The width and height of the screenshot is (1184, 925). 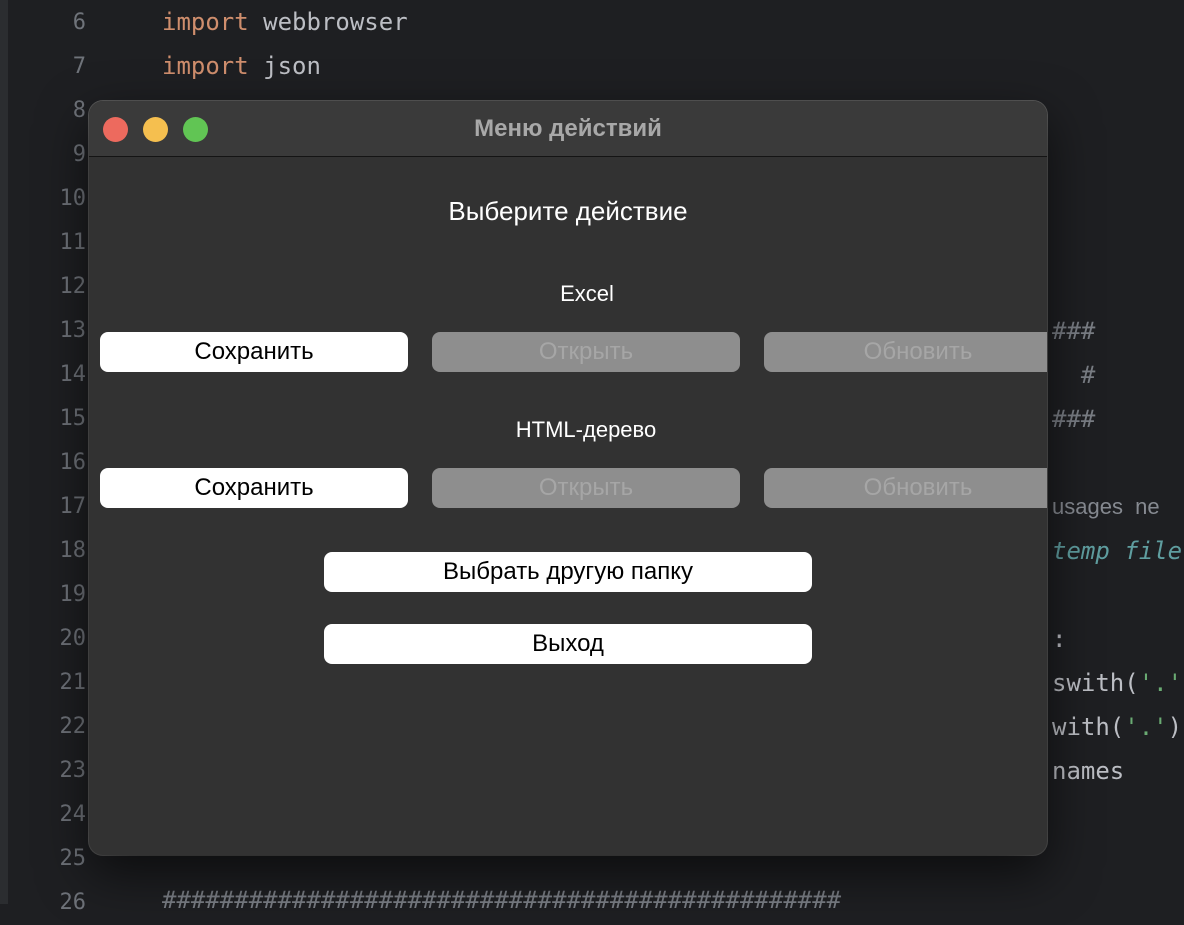 I want to click on code-text: webbrowser, so click(x=328, y=22).